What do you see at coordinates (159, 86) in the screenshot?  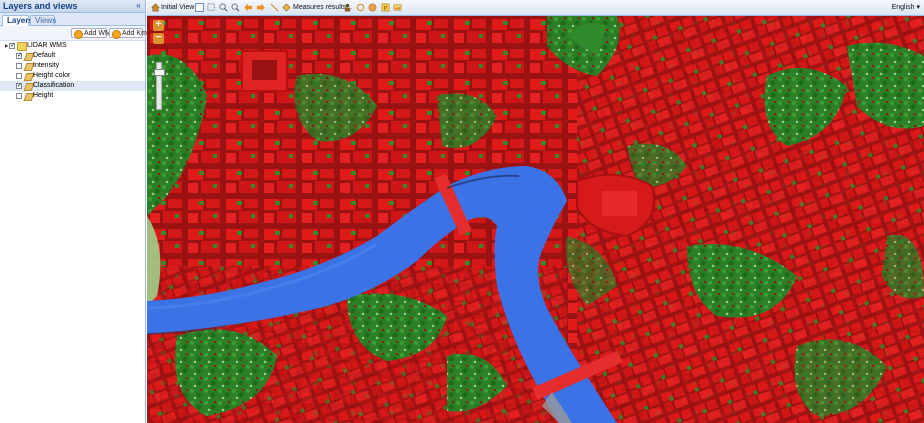 I see `zoom-slider` at bounding box center [159, 86].